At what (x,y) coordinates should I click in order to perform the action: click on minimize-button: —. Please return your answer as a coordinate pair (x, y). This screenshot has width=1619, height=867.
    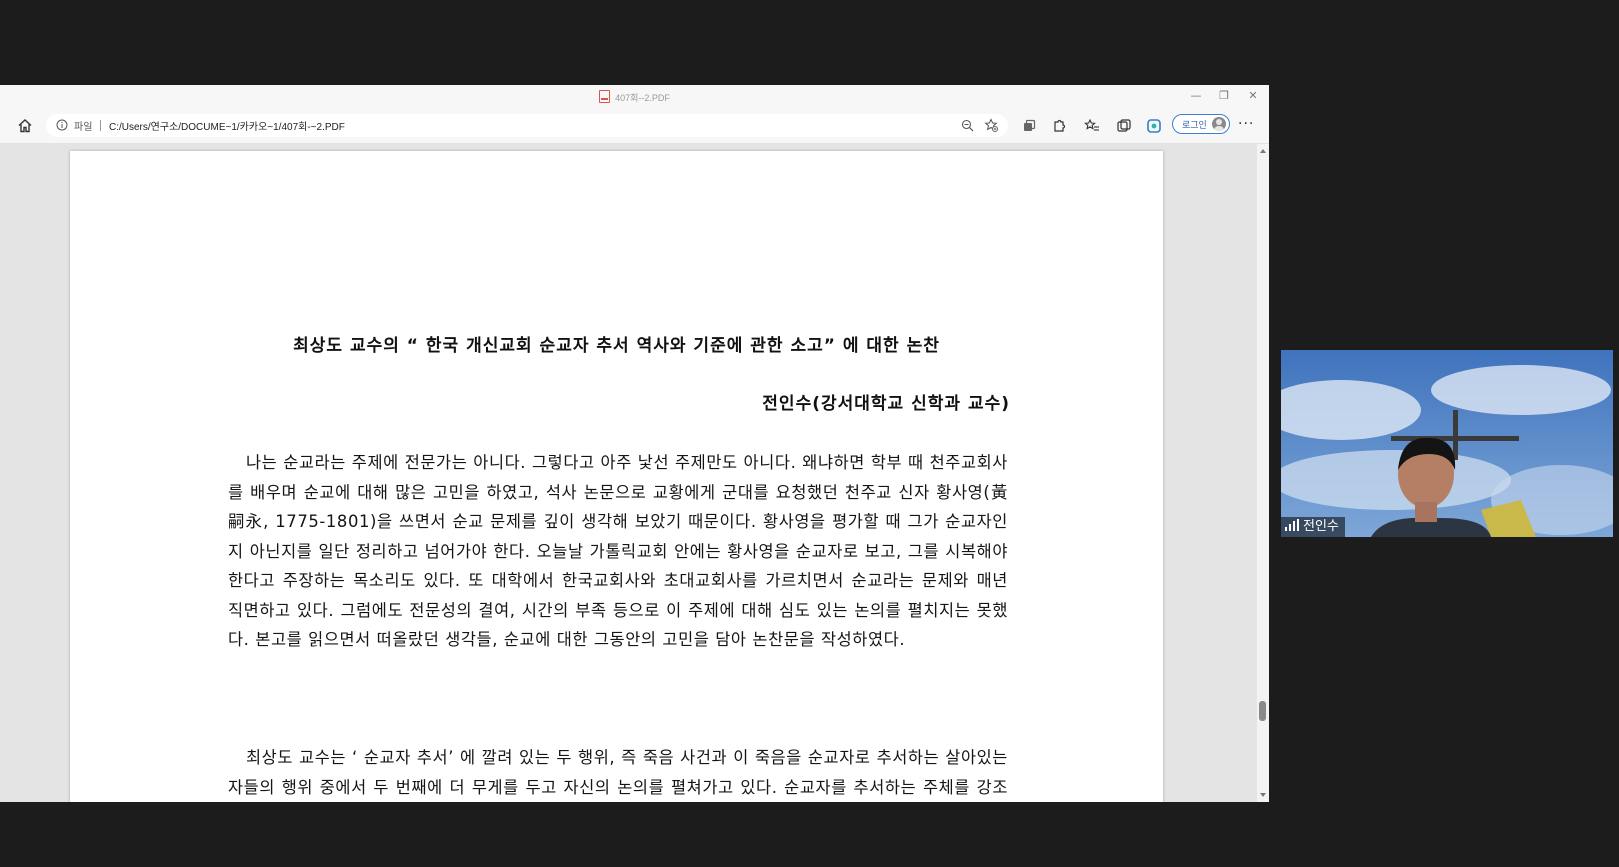
    Looking at the image, I should click on (1196, 96).